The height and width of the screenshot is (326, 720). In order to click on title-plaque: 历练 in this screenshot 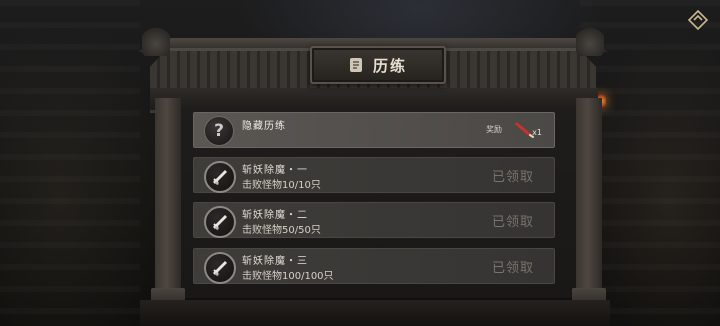, I will do `click(378, 65)`.